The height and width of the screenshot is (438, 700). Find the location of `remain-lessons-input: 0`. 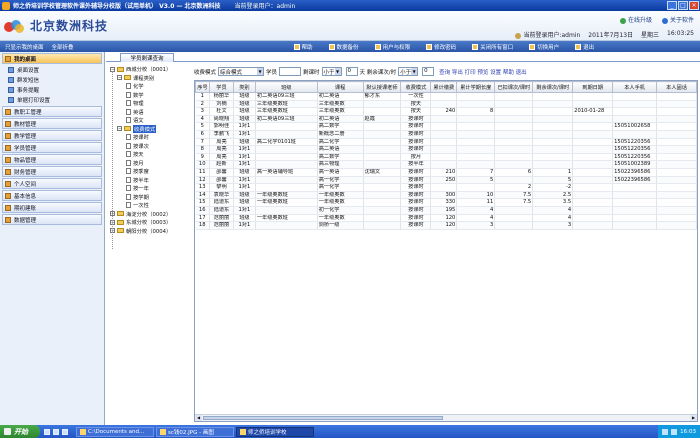

remain-lessons-input: 0 is located at coordinates (428, 71).